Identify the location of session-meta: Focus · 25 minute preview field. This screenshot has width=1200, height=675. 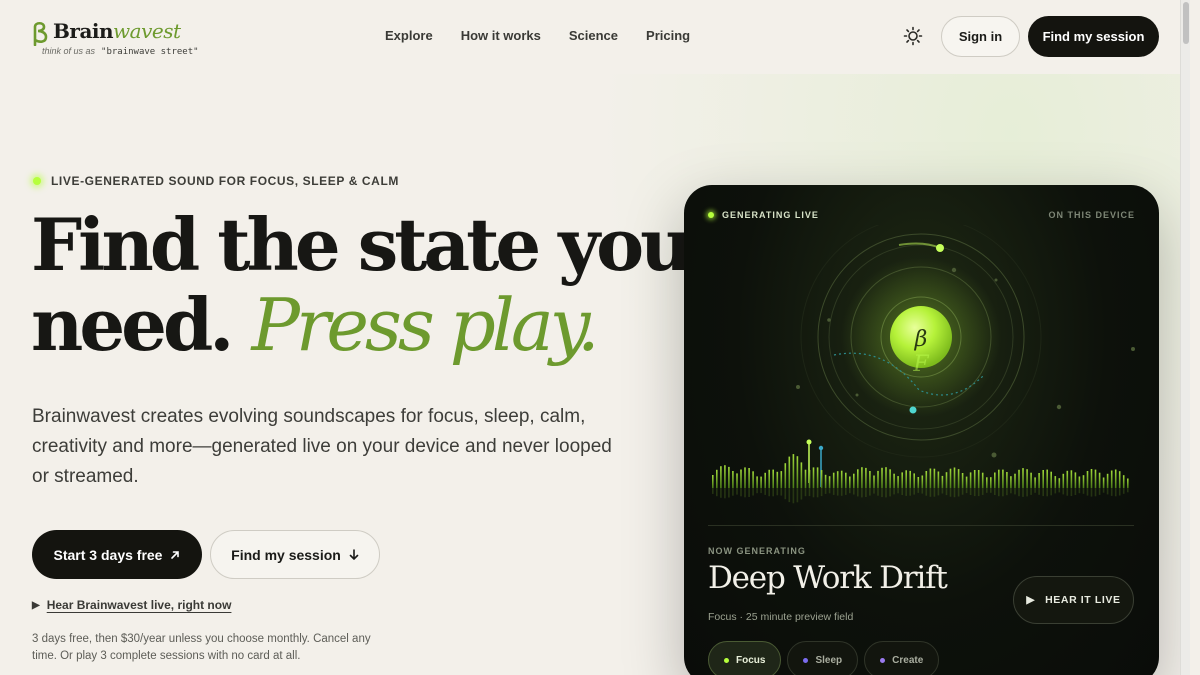
(781, 617).